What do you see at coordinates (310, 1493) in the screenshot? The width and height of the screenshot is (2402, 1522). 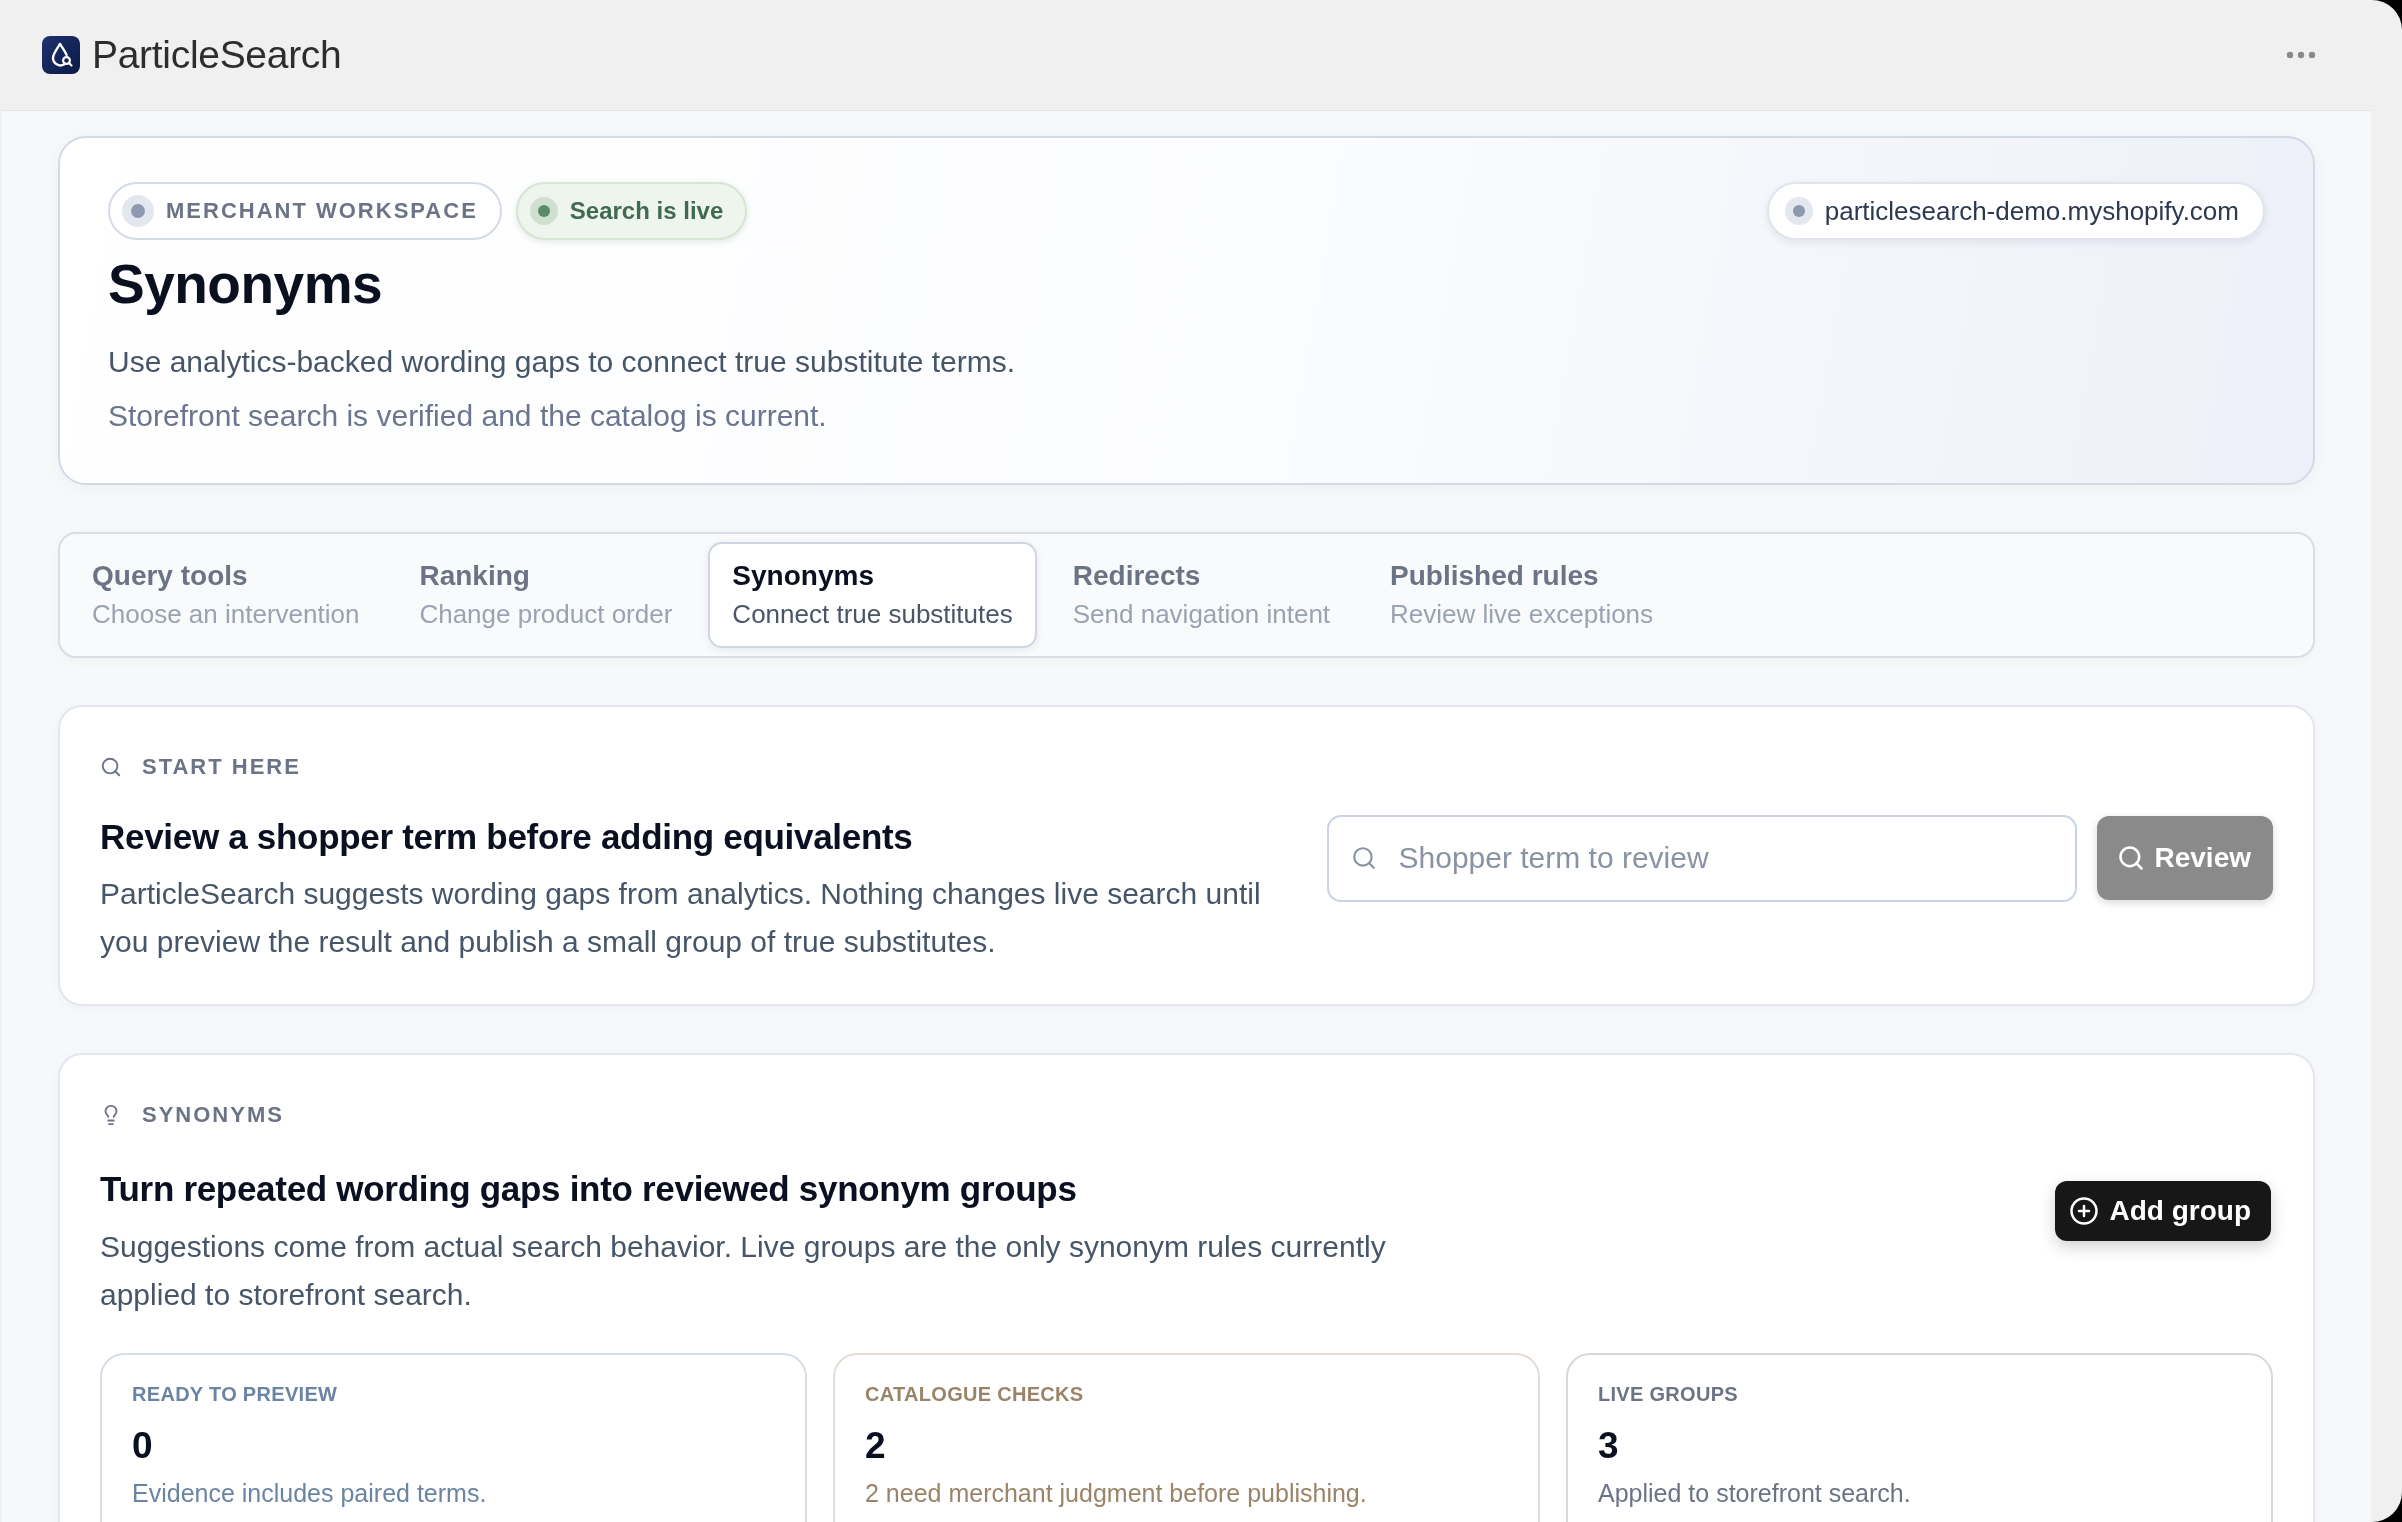 I see `stat-note: Evidence includes paired terms.` at bounding box center [310, 1493].